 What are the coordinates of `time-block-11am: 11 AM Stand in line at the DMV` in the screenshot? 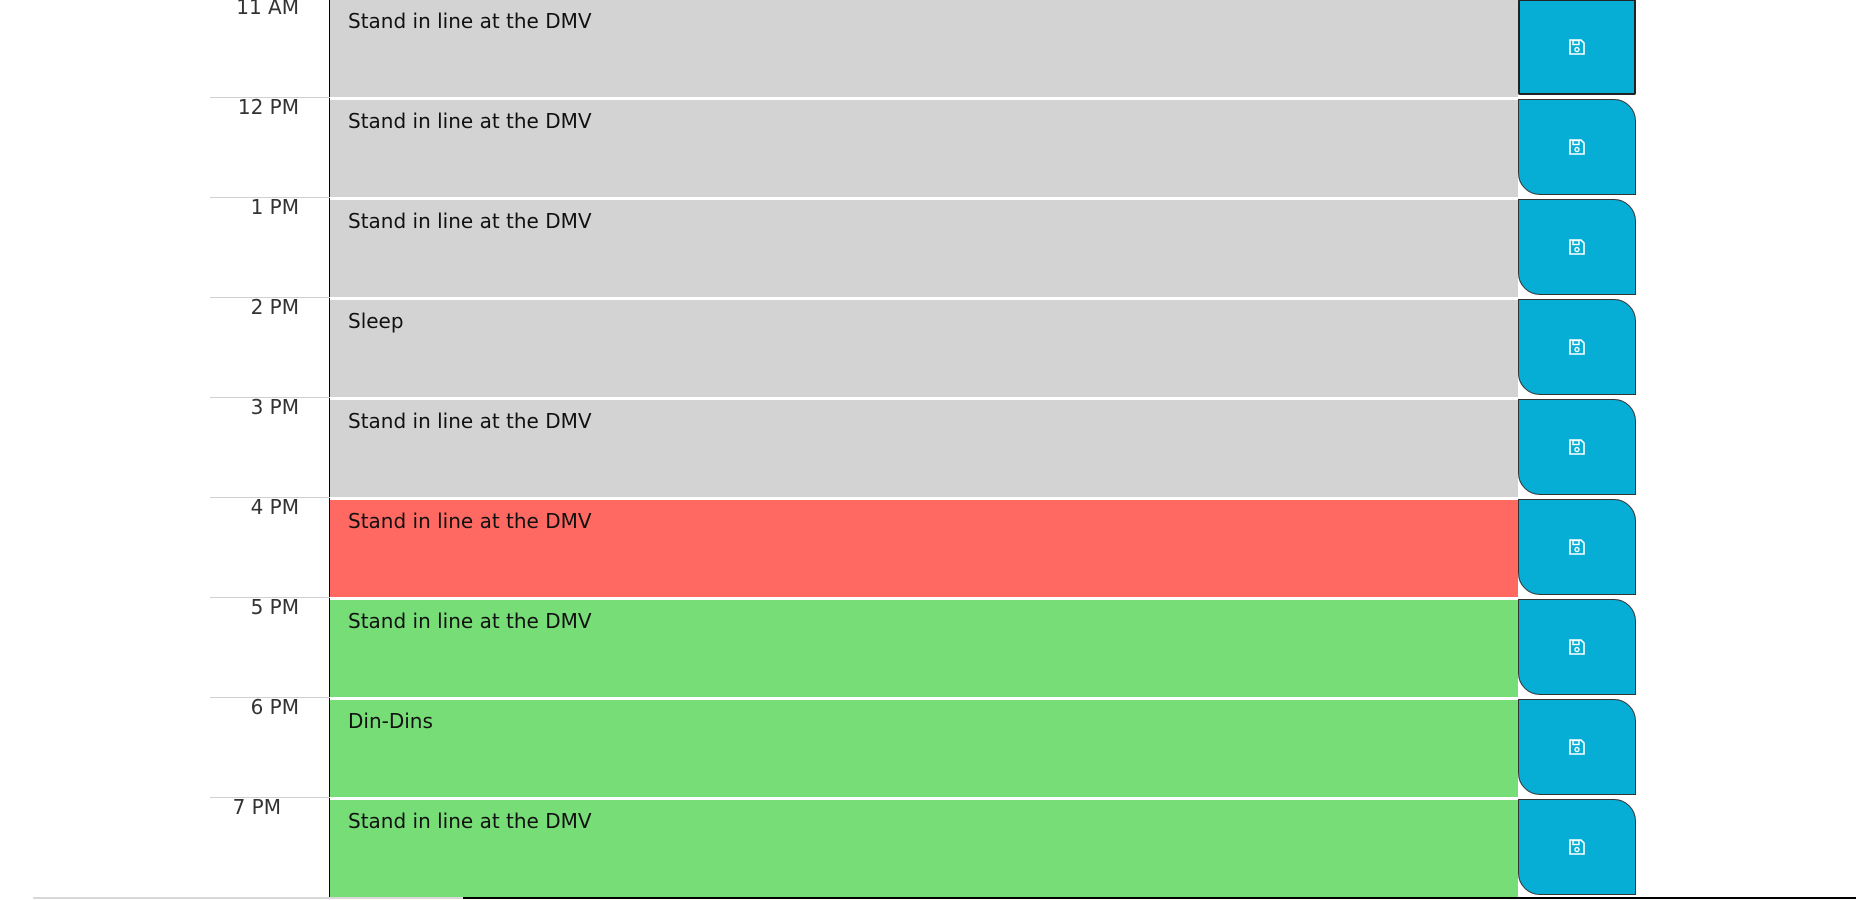 It's located at (923, 49).